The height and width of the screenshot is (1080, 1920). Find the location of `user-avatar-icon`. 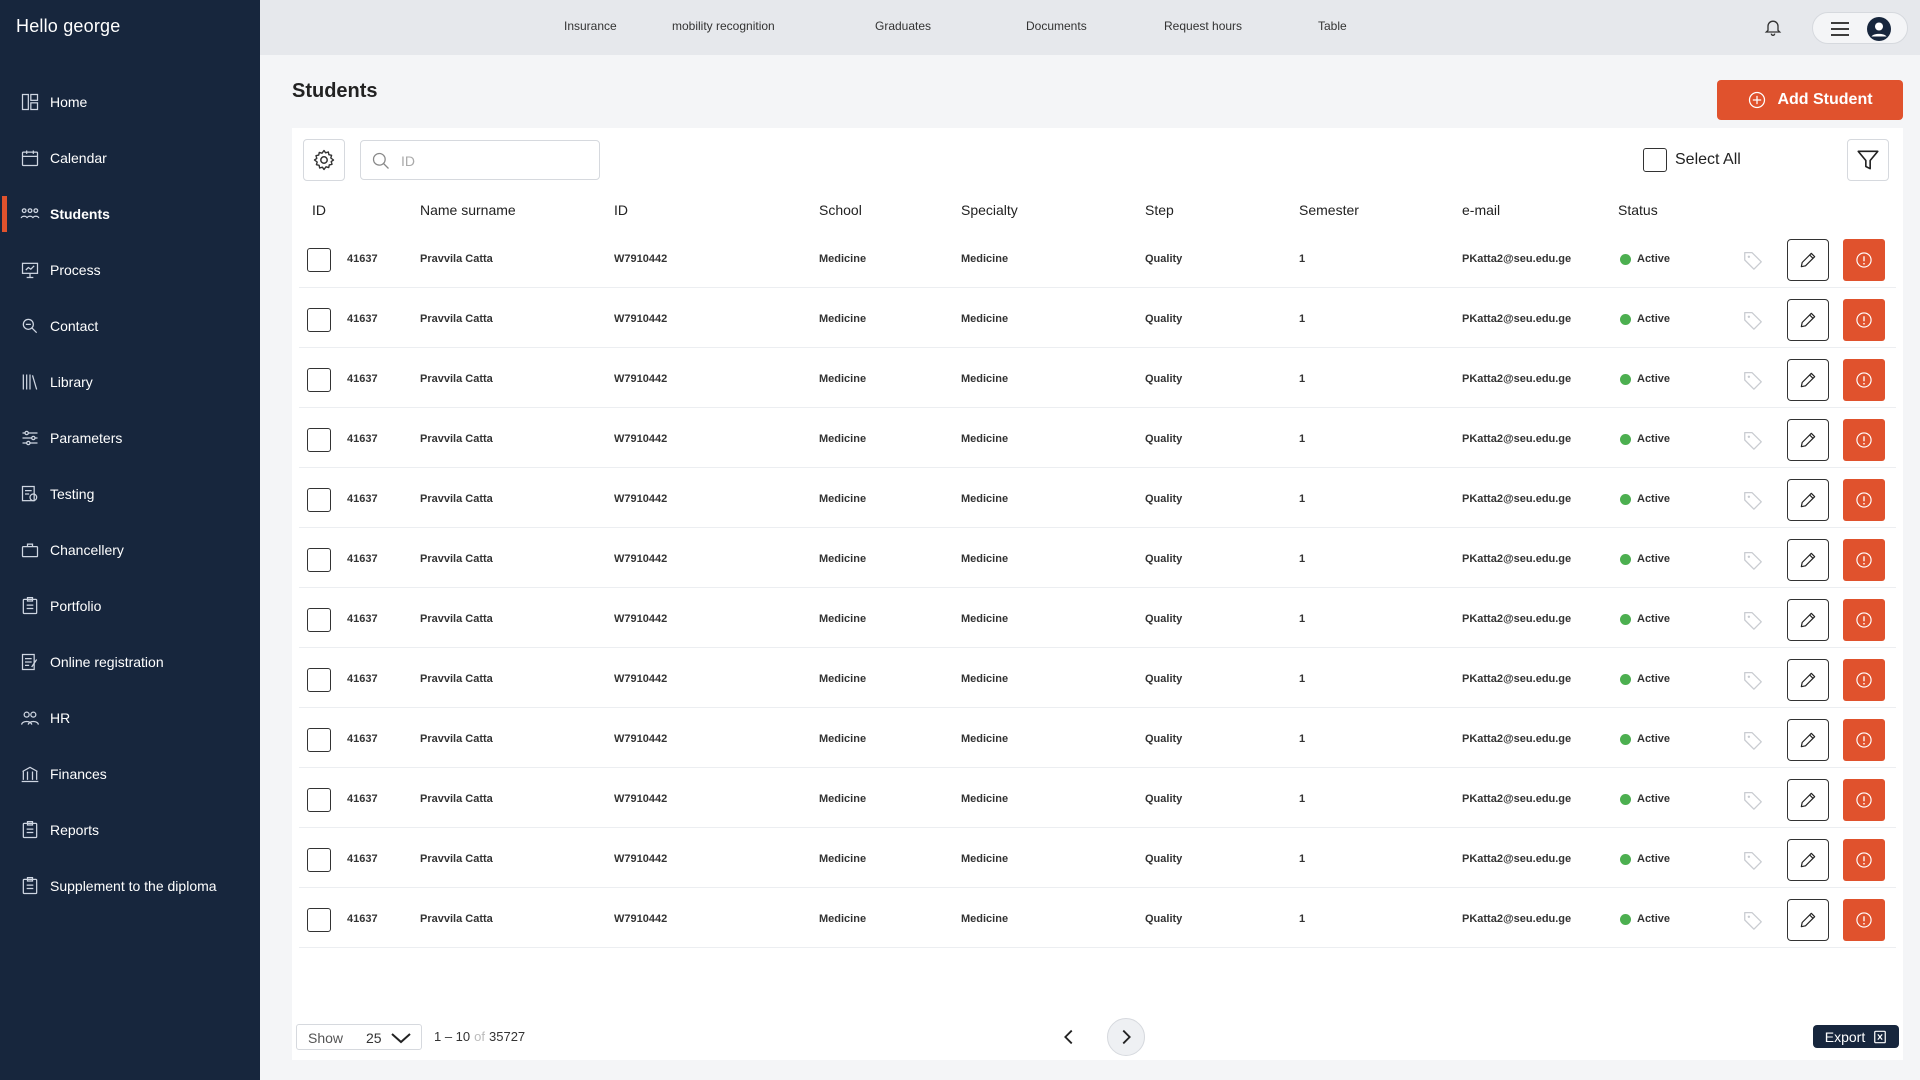

user-avatar-icon is located at coordinates (1879, 29).